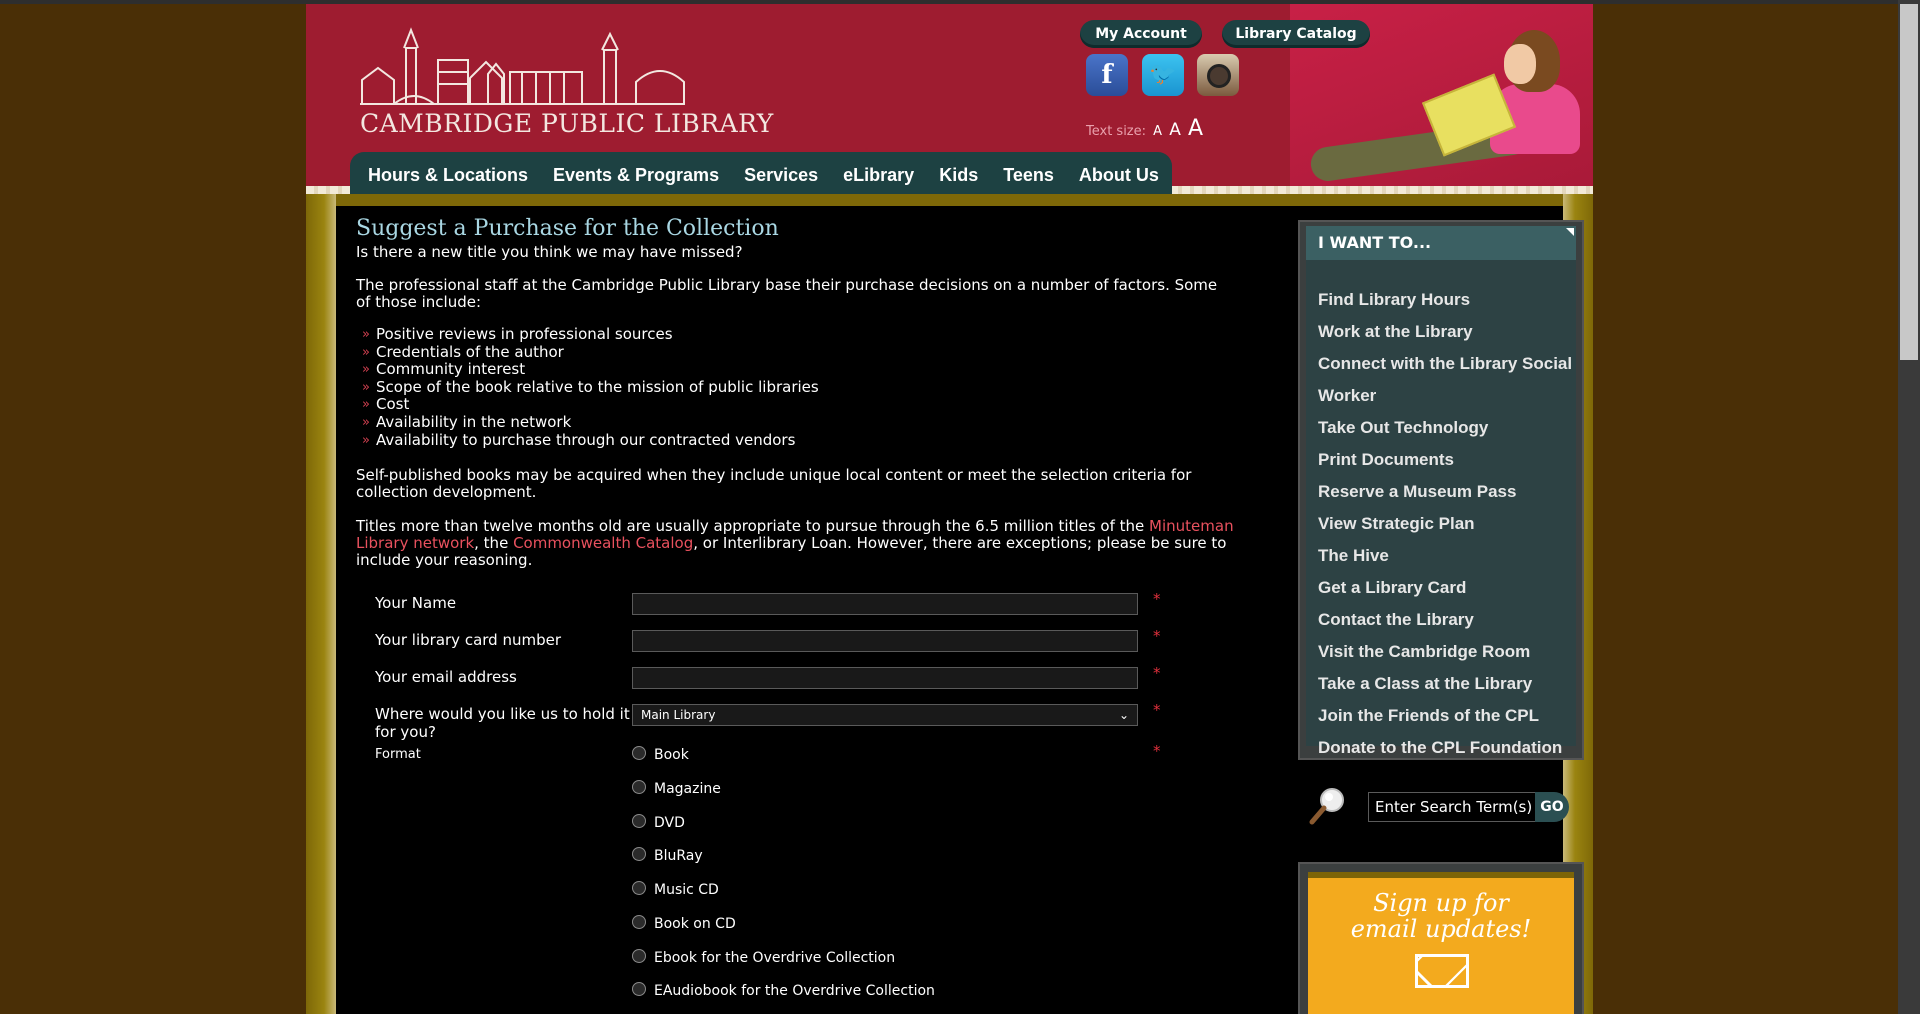  What do you see at coordinates (1116, 131) in the screenshot?
I see `text-size-label: Text size:` at bounding box center [1116, 131].